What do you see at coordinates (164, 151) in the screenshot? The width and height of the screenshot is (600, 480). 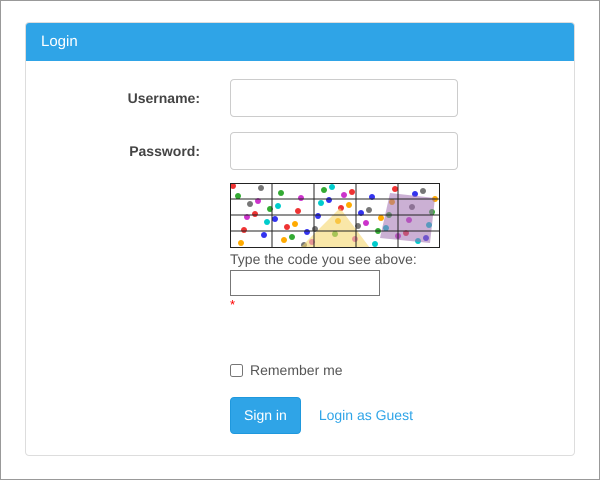 I see `field-label: Password:` at bounding box center [164, 151].